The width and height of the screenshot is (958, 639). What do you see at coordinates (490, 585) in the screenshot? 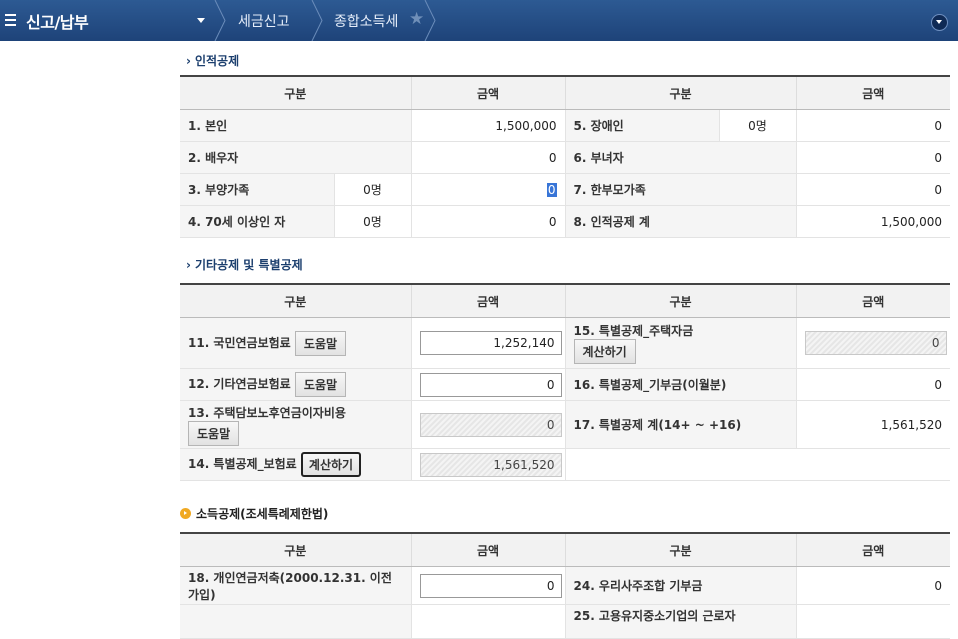
I see `personal-pension-input: 0` at bounding box center [490, 585].